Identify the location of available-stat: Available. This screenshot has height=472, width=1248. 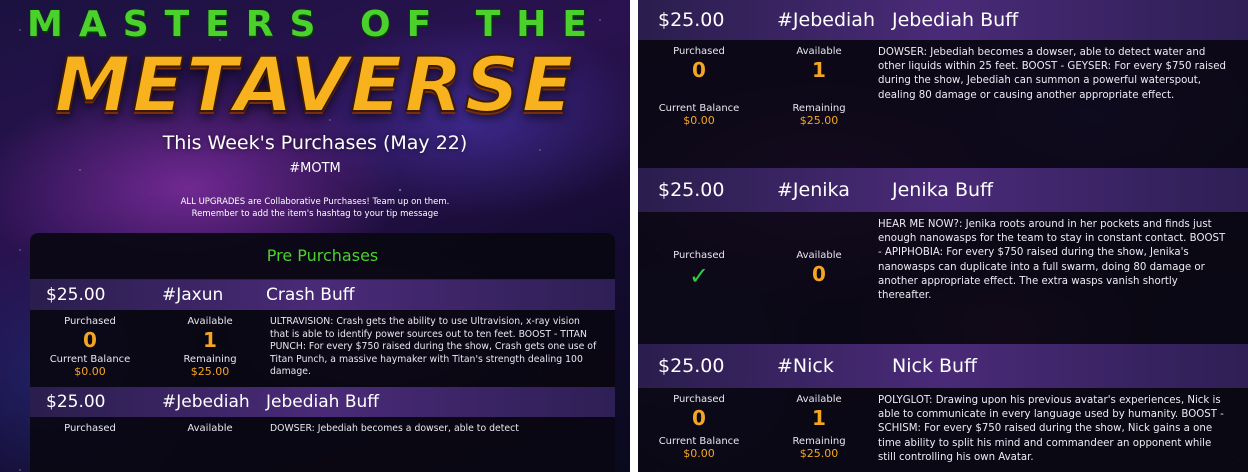
(210, 429).